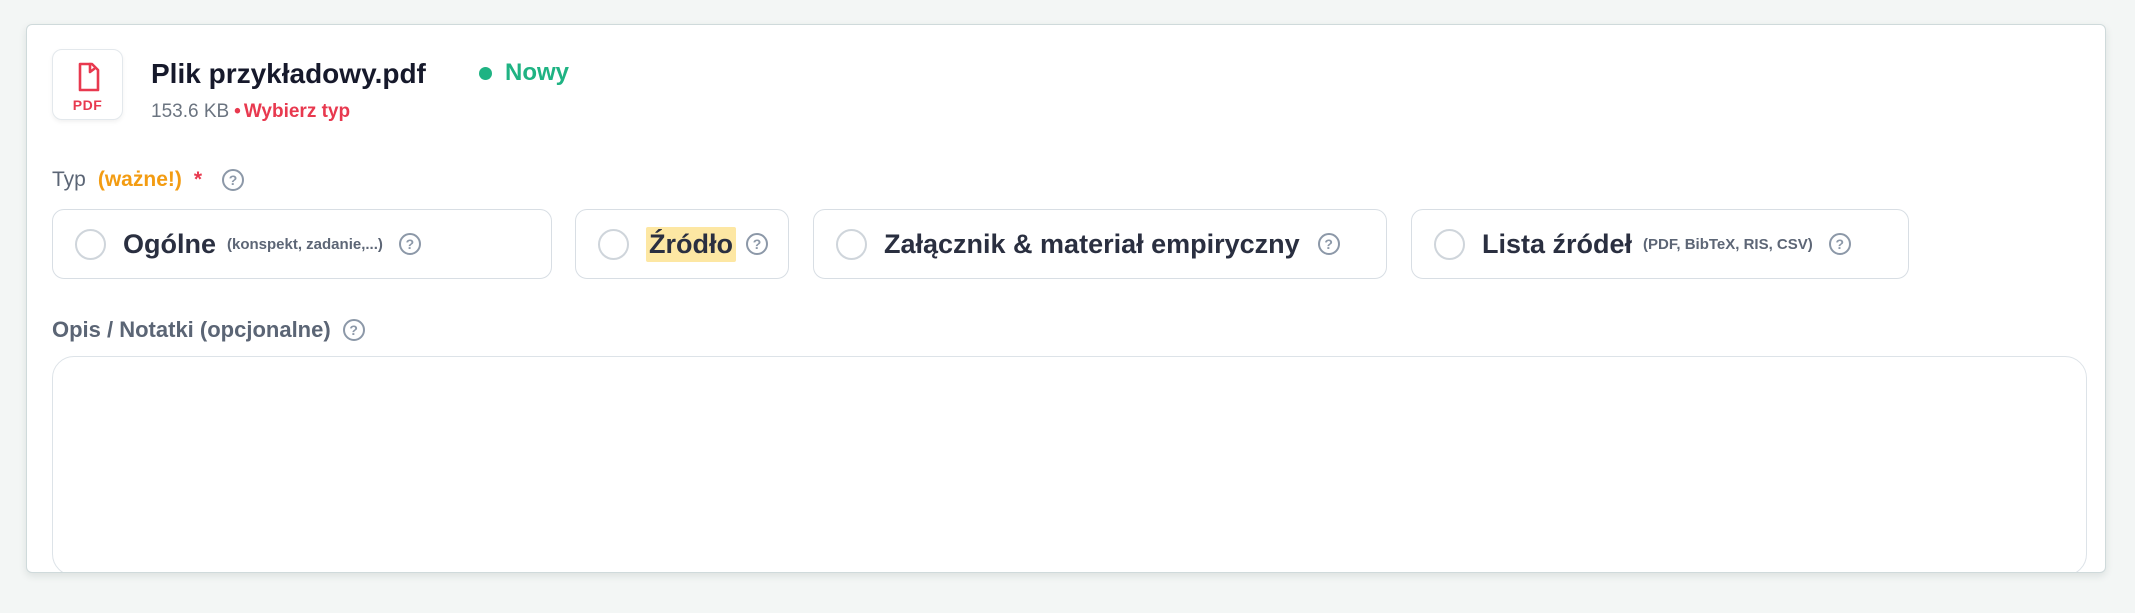  I want to click on required-marker: *, so click(198, 179).